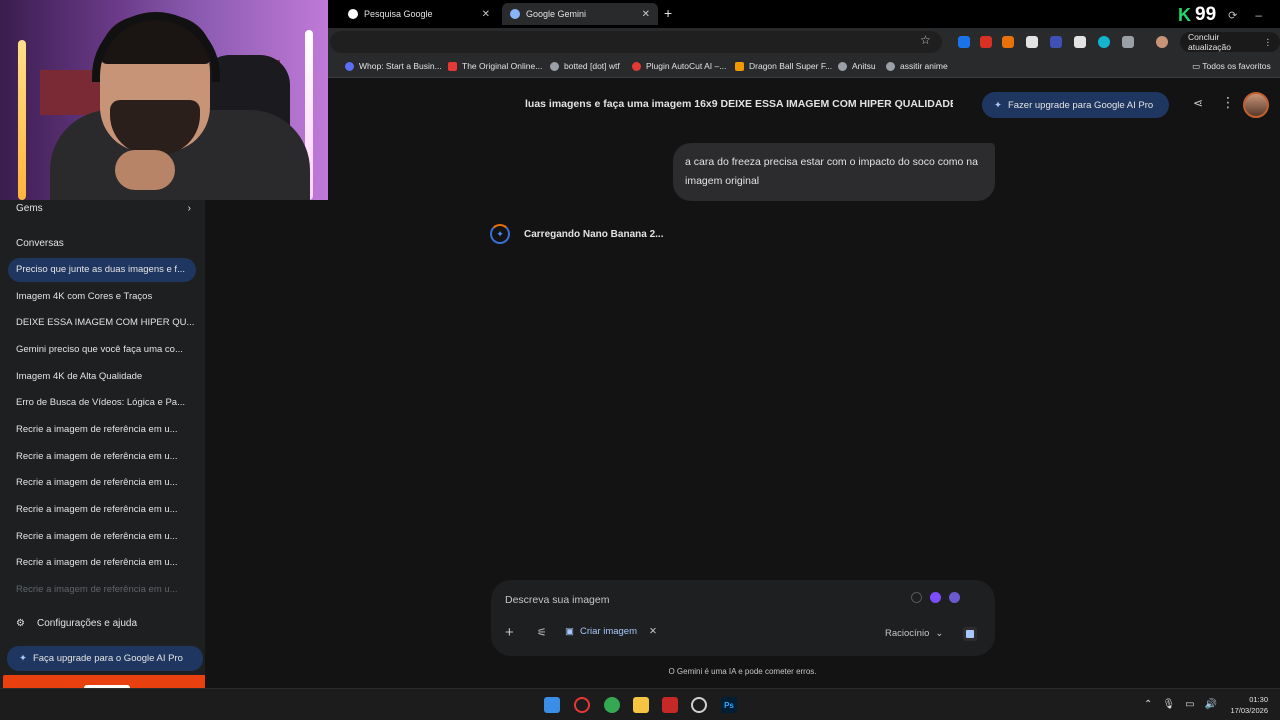  I want to click on network-icon: ▭, so click(1189, 704).